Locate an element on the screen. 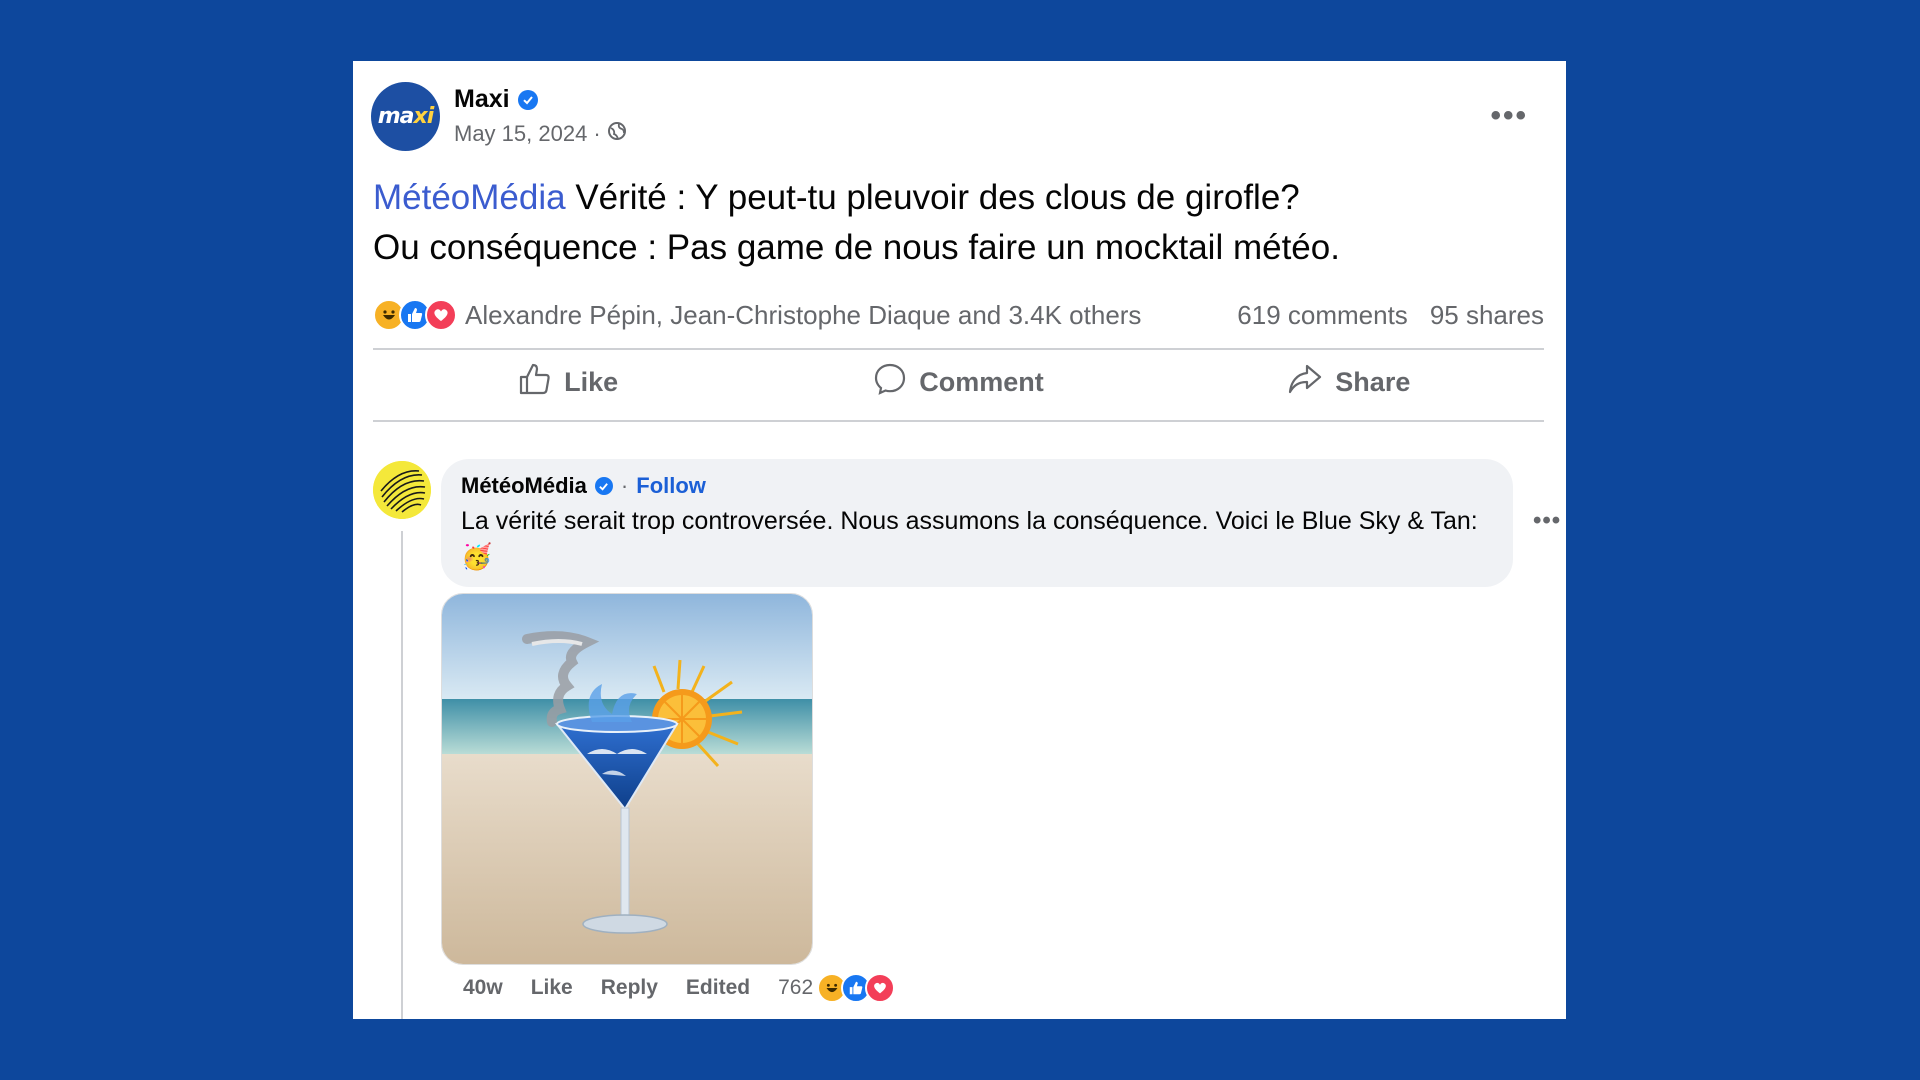  comment-label: Comment is located at coordinates (981, 381).